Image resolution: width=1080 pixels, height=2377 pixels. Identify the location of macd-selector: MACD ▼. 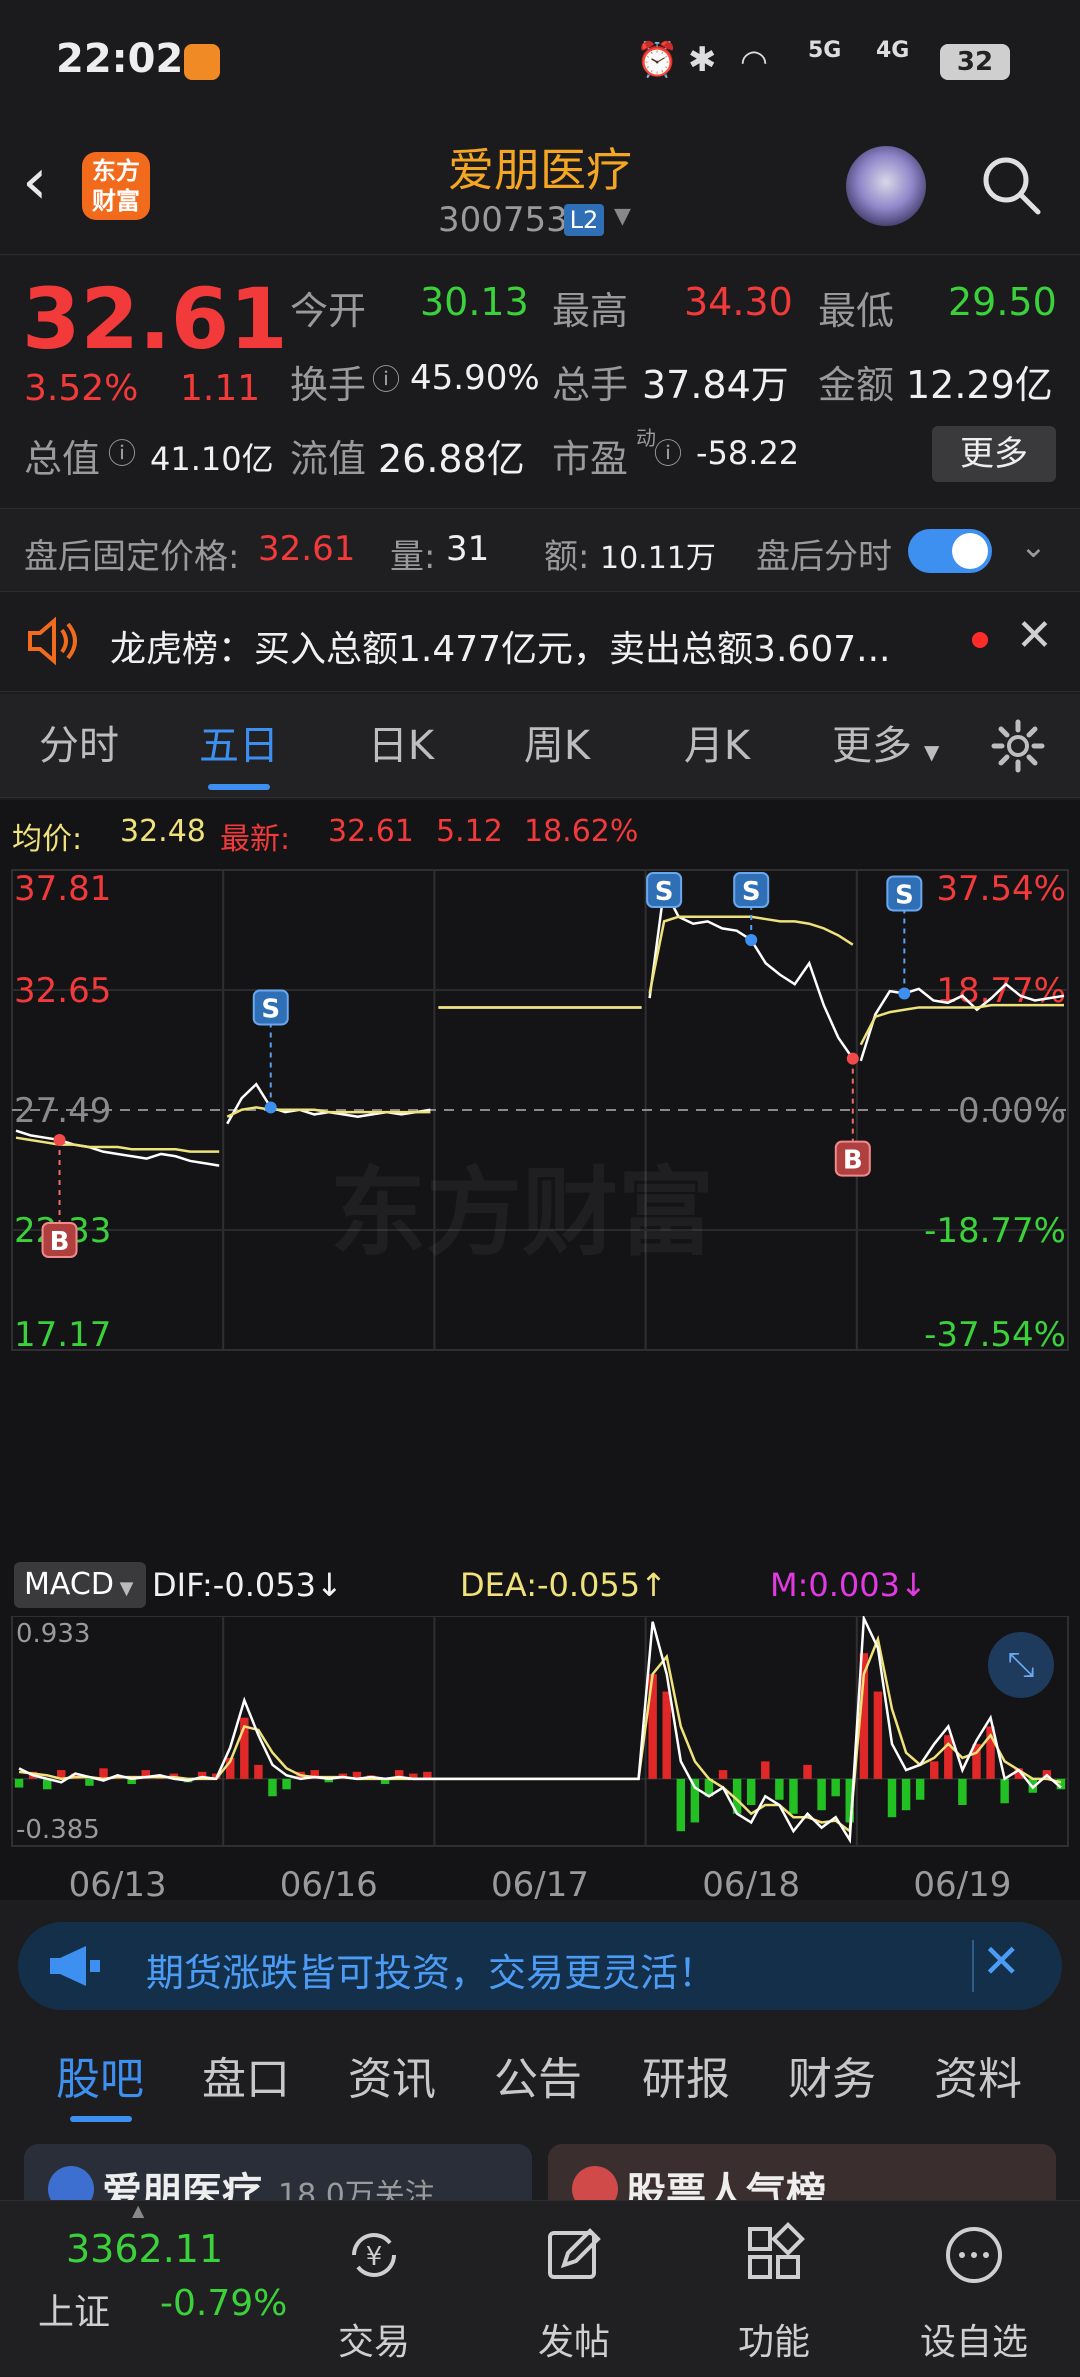
(80, 1585).